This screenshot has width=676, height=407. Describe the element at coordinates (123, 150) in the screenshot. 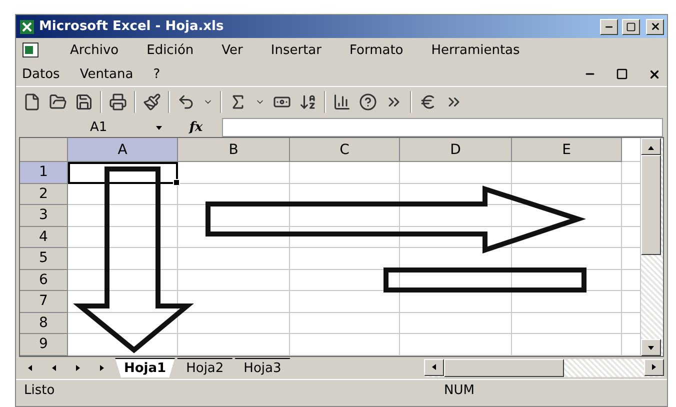

I see `column-header: A` at that location.